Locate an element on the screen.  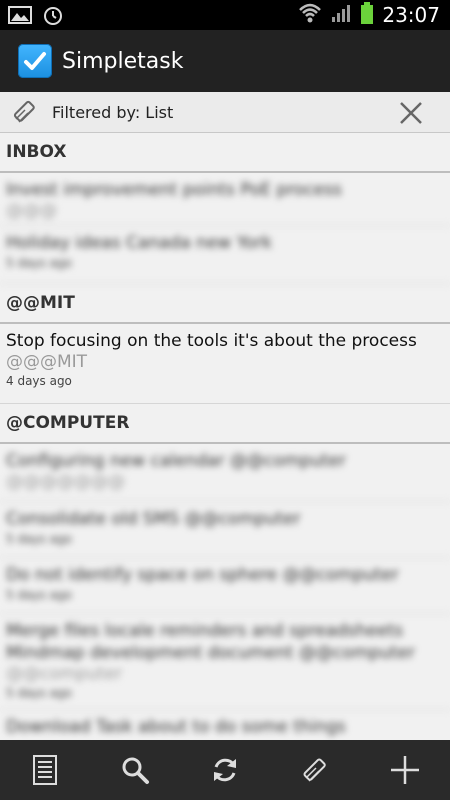
task-text: Download Task about to do some things is located at coordinates (176, 727).